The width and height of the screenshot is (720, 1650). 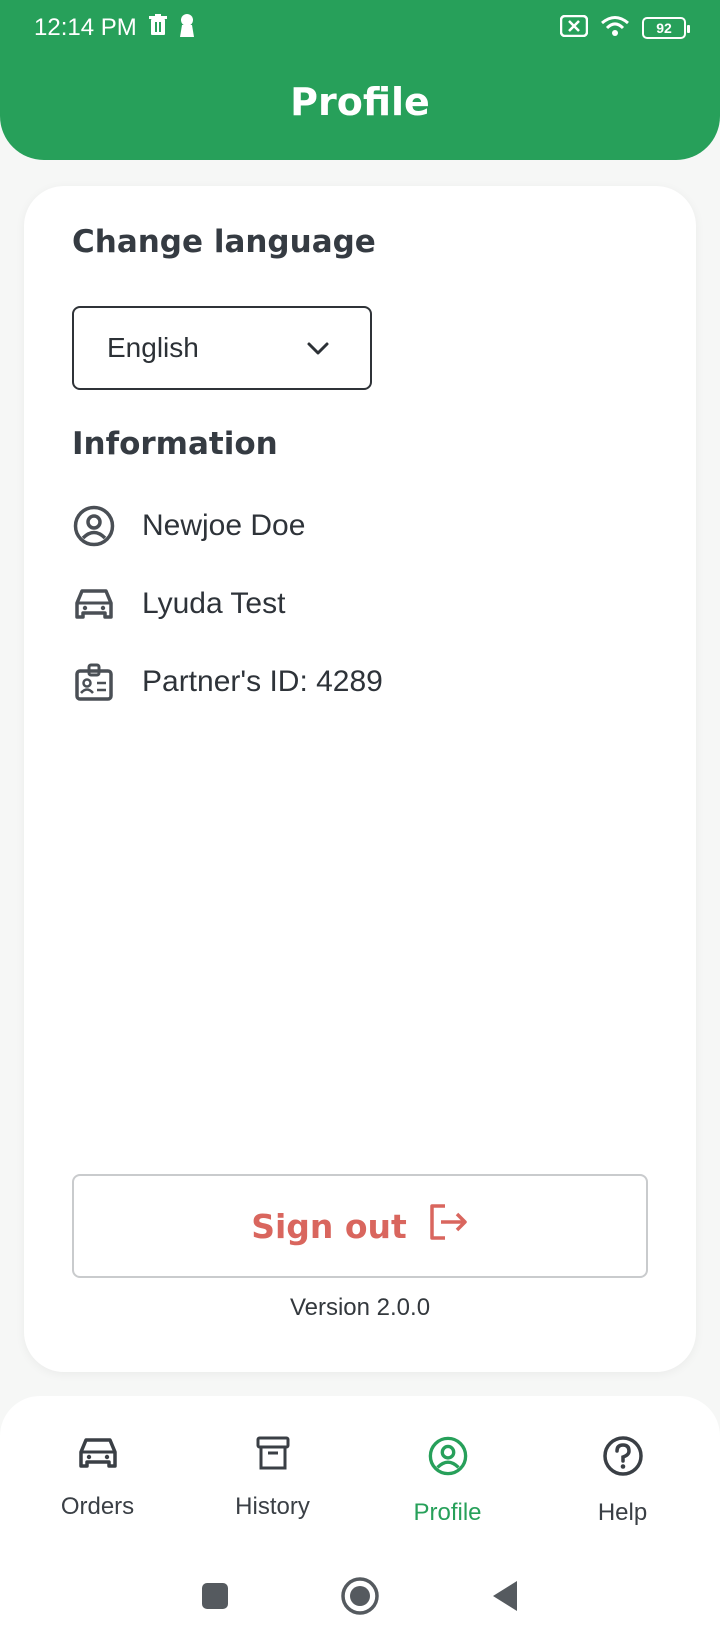 What do you see at coordinates (622, 1512) in the screenshot?
I see `nav-help-label: Help` at bounding box center [622, 1512].